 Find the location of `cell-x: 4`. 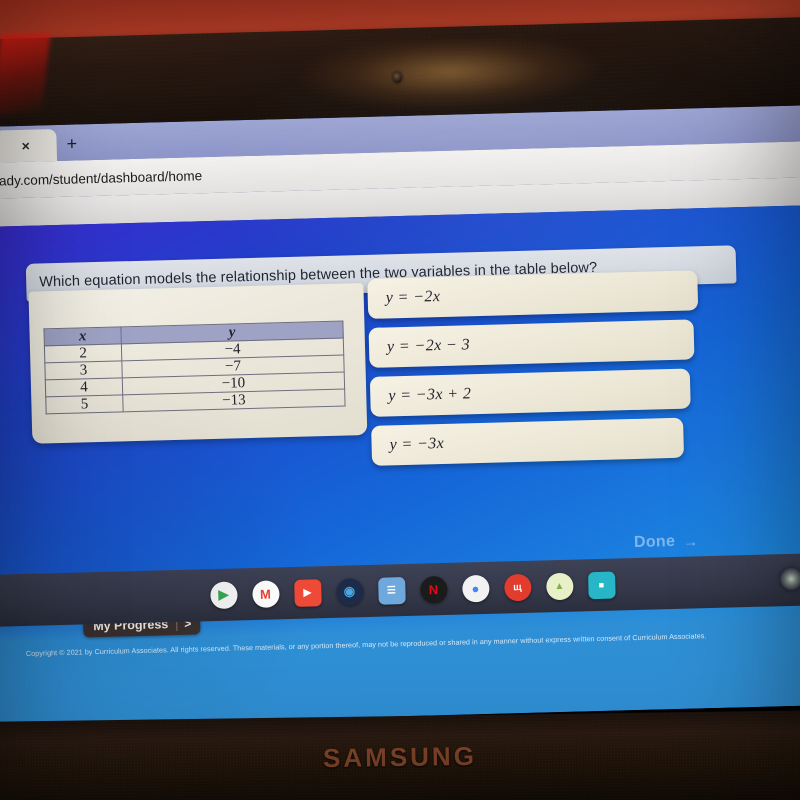

cell-x: 4 is located at coordinates (84, 387).